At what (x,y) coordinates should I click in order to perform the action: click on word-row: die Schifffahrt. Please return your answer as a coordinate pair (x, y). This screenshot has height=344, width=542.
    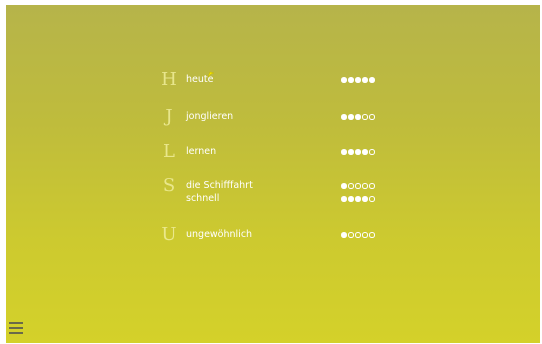
    Looking at the image, I should click on (280, 186).